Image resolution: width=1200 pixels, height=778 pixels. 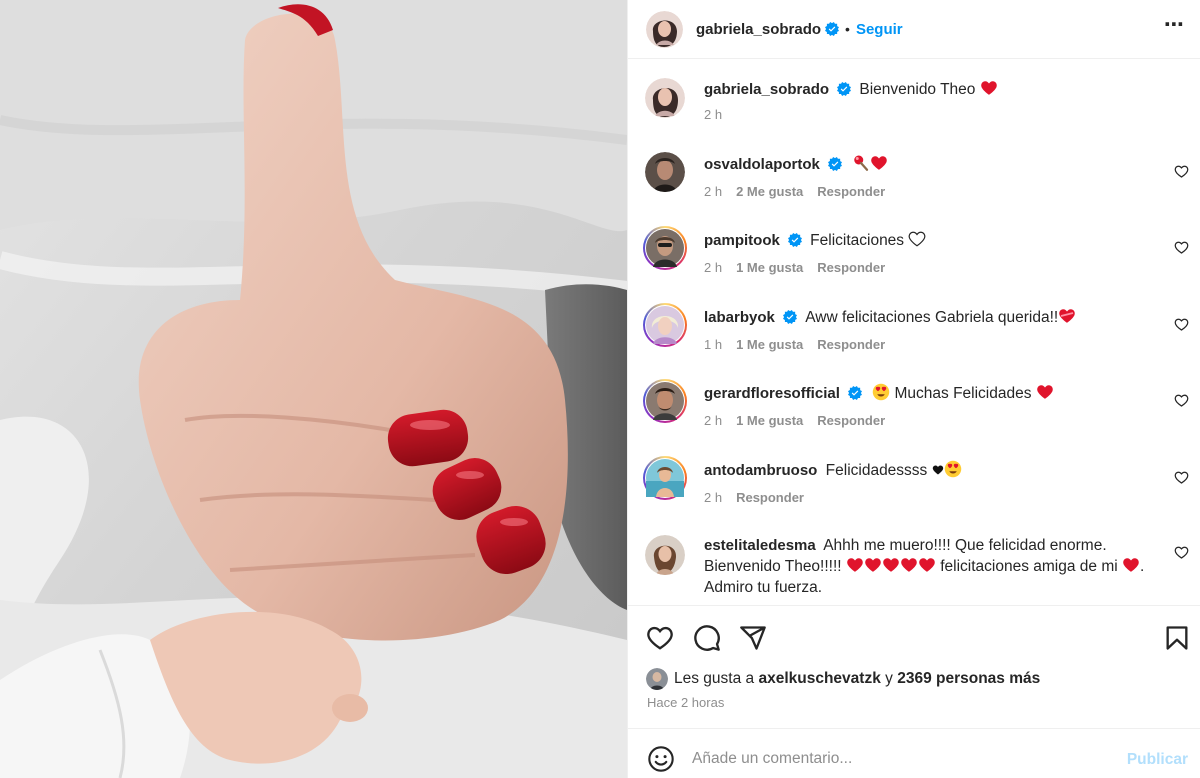 What do you see at coordinates (819, 678) in the screenshot?
I see `likes-user: axelkuschevatzk` at bounding box center [819, 678].